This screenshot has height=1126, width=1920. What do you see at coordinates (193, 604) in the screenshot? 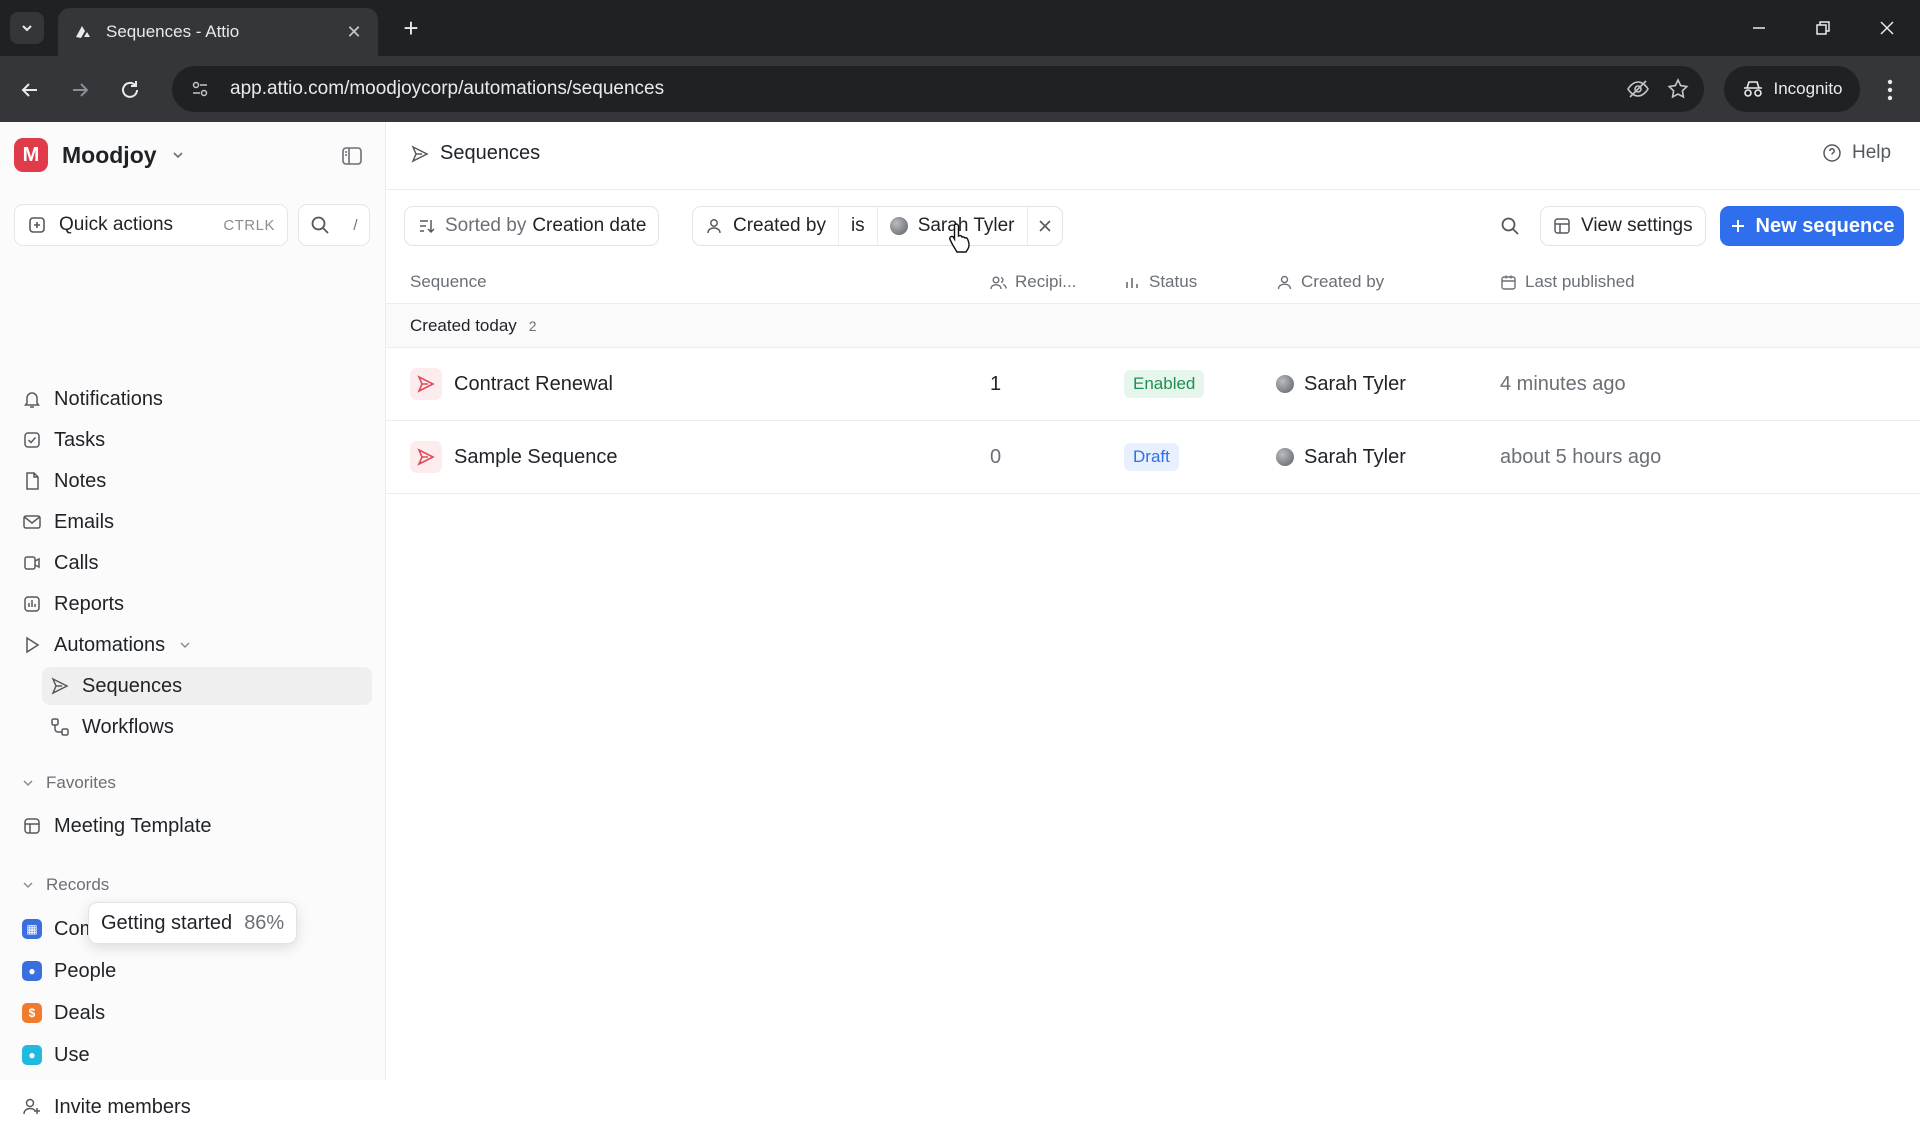
I see `sidebar-item-reports: Reports` at bounding box center [193, 604].